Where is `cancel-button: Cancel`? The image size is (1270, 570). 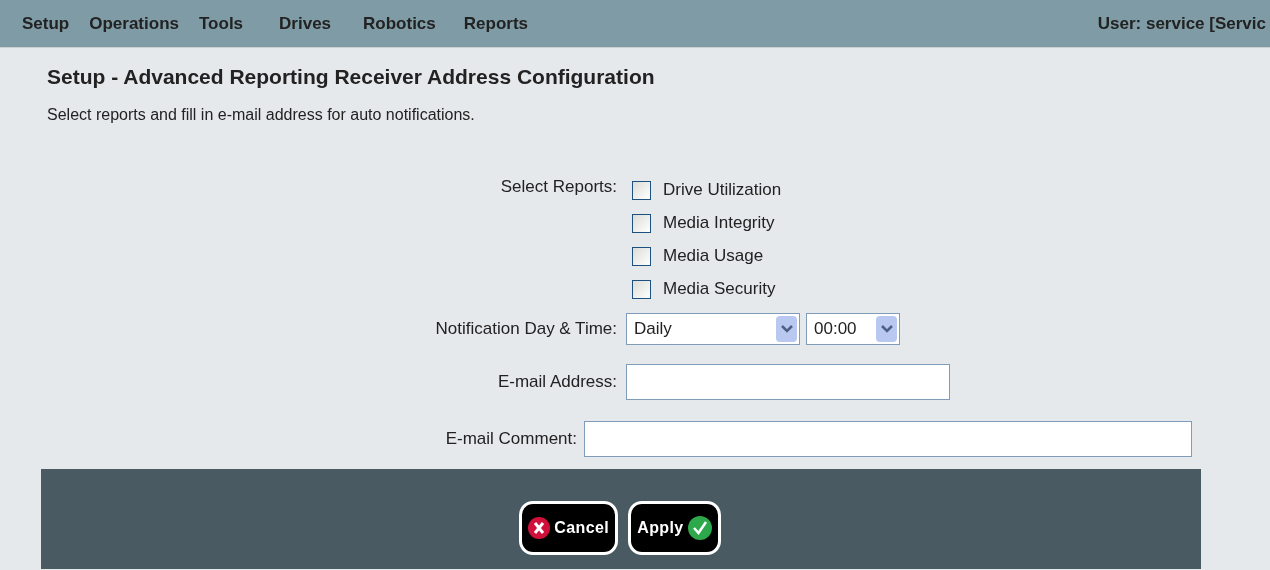 cancel-button: Cancel is located at coordinates (569, 527).